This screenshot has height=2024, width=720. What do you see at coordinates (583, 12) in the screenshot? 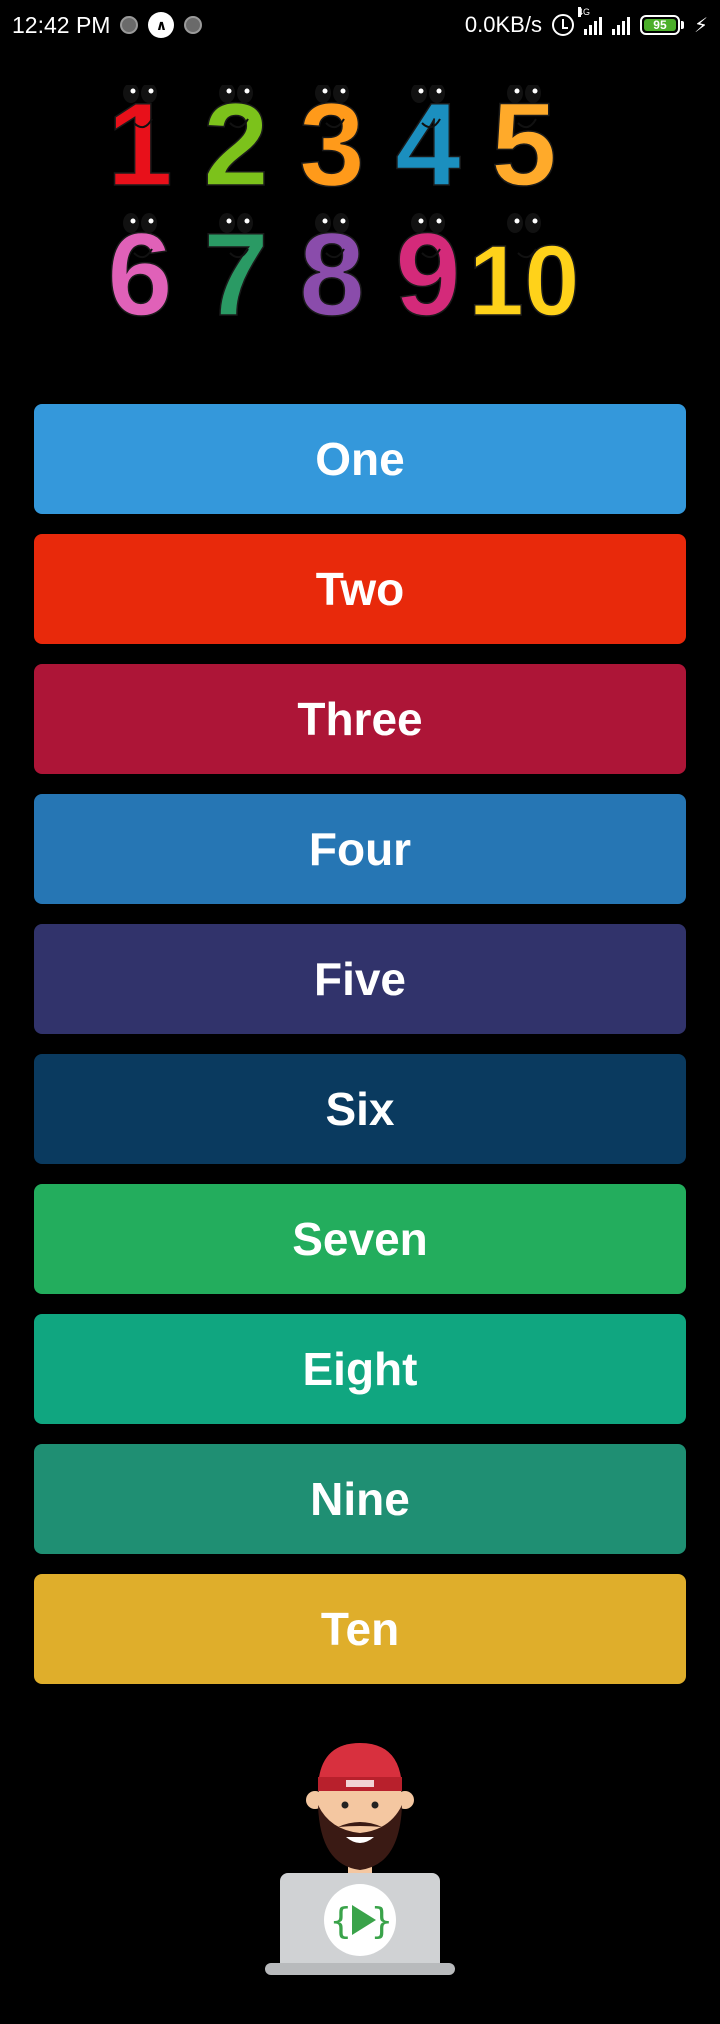
I see `network-type: 4G` at bounding box center [583, 12].